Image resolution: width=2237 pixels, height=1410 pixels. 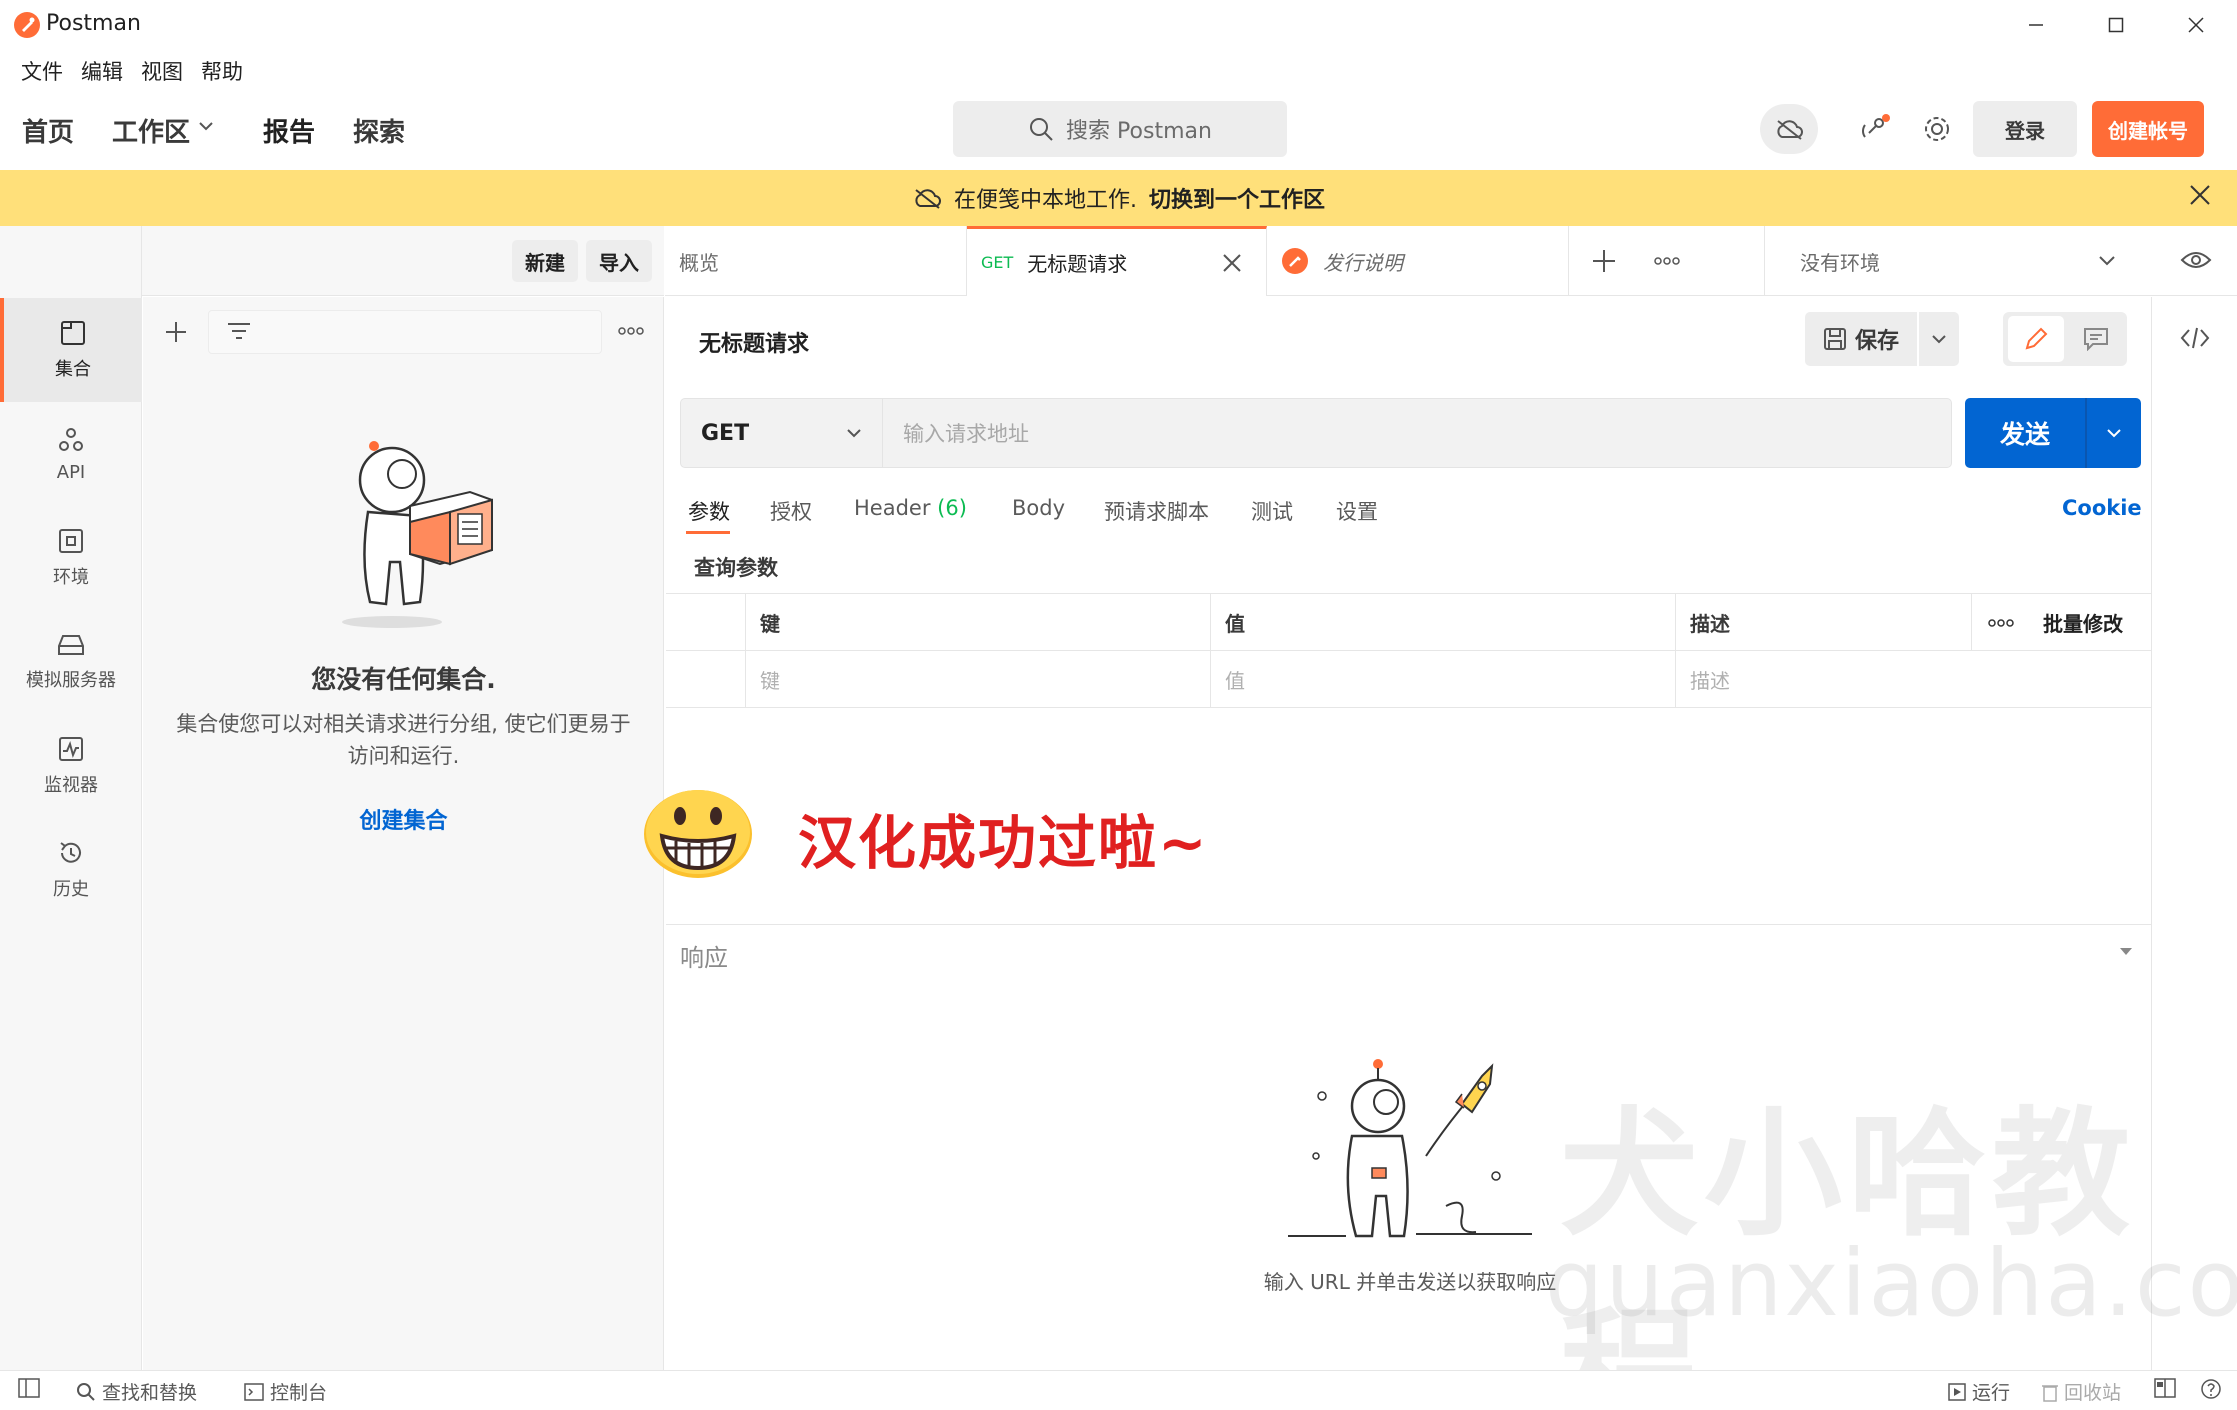 I want to click on tab-authorization: 授权, so click(x=791, y=511).